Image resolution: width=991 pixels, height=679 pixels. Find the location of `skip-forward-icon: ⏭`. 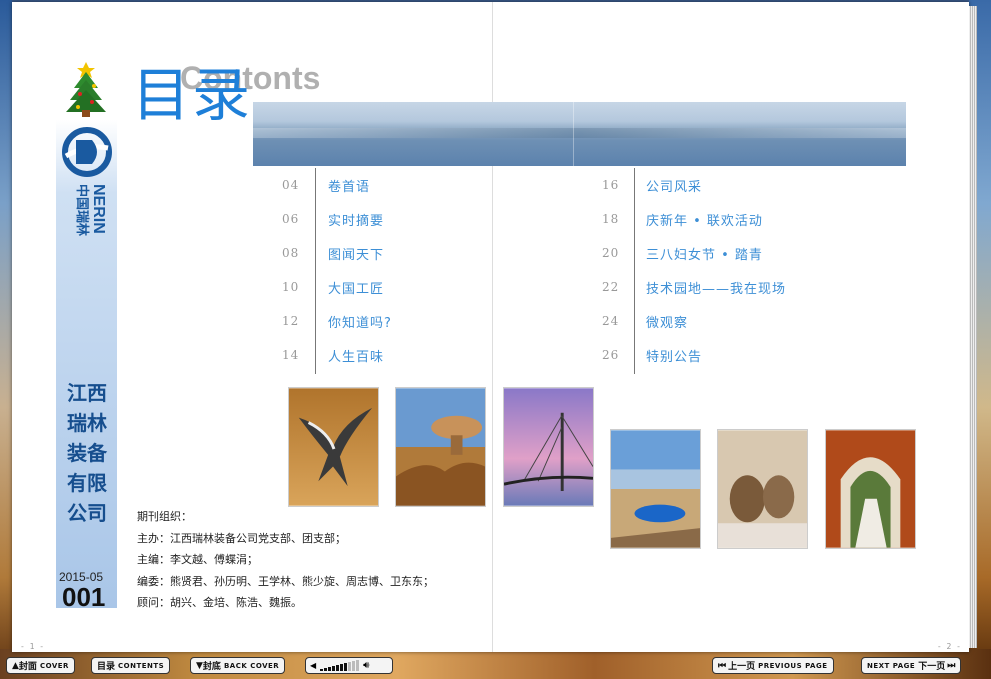

skip-forward-icon: ⏭ is located at coordinates (951, 665).